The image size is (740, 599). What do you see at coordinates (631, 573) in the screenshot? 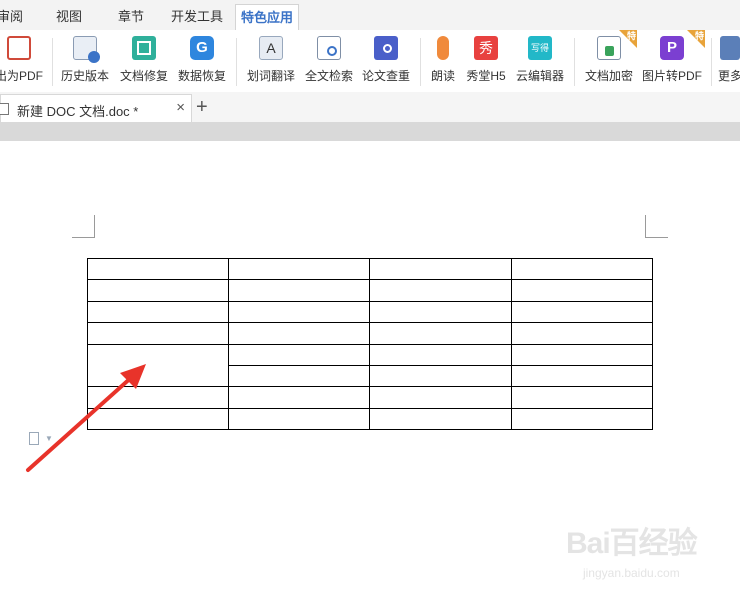
I see `watermark-sub: jingyan.baidu.com` at bounding box center [631, 573].